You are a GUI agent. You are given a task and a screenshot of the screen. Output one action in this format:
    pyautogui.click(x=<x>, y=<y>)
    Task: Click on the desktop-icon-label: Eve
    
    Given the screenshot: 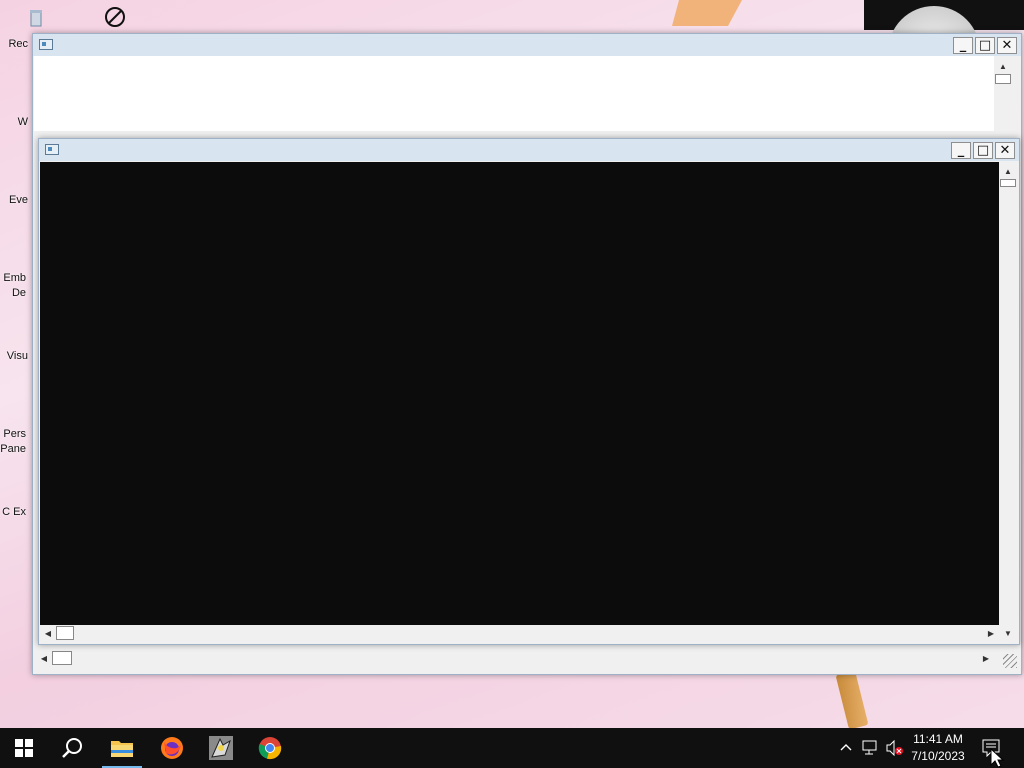 What is the action you would take?
    pyautogui.click(x=14, y=200)
    